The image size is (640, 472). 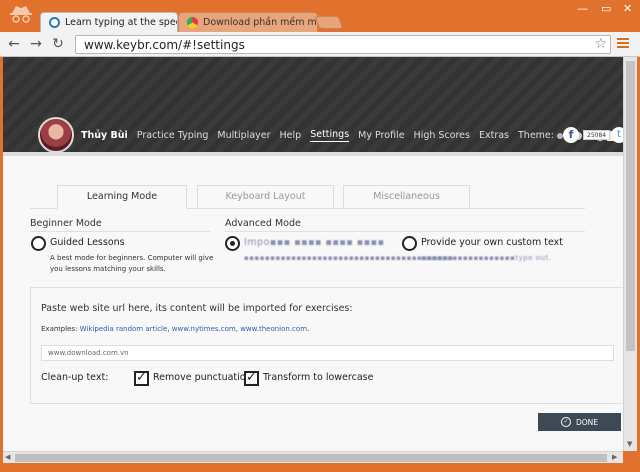 What do you see at coordinates (617, 135) in the screenshot?
I see `twitter-icon: t` at bounding box center [617, 135].